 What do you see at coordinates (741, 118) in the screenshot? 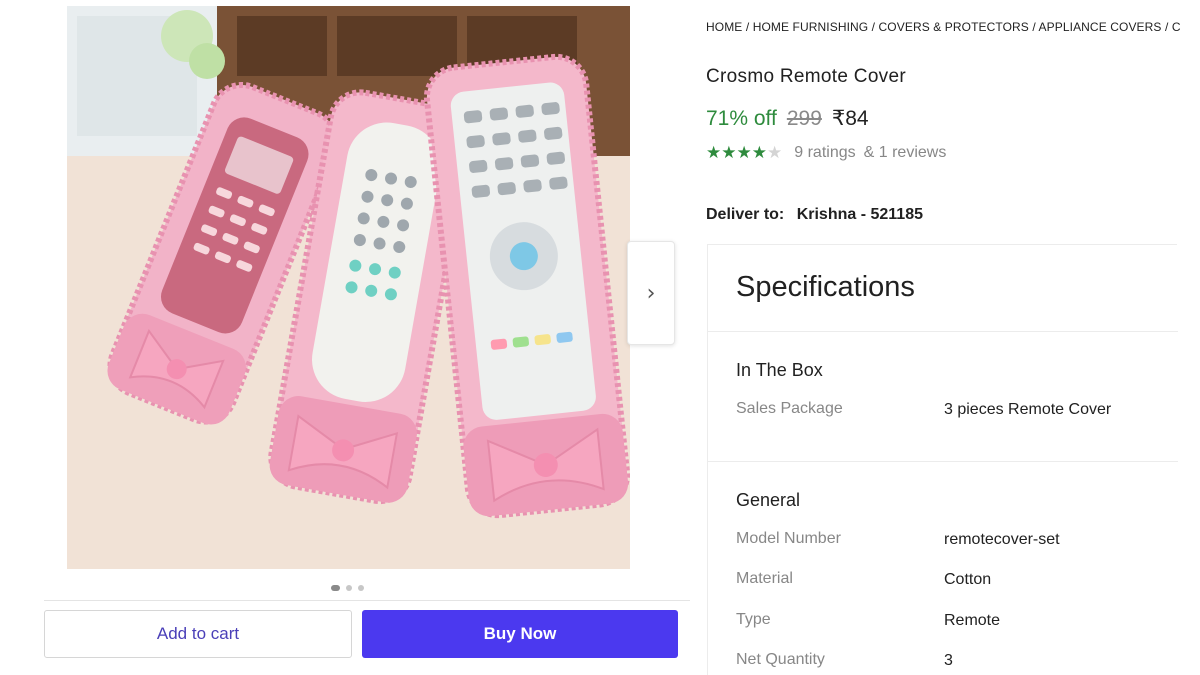
I see `discount-label: 71% off` at bounding box center [741, 118].